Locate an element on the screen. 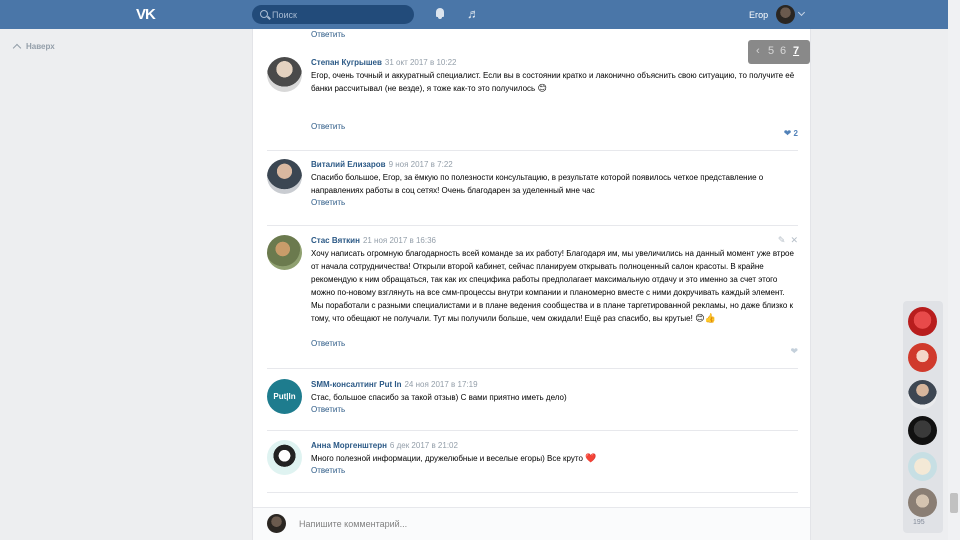 The height and width of the screenshot is (540, 960). like-count: 2 is located at coordinates (795, 133).